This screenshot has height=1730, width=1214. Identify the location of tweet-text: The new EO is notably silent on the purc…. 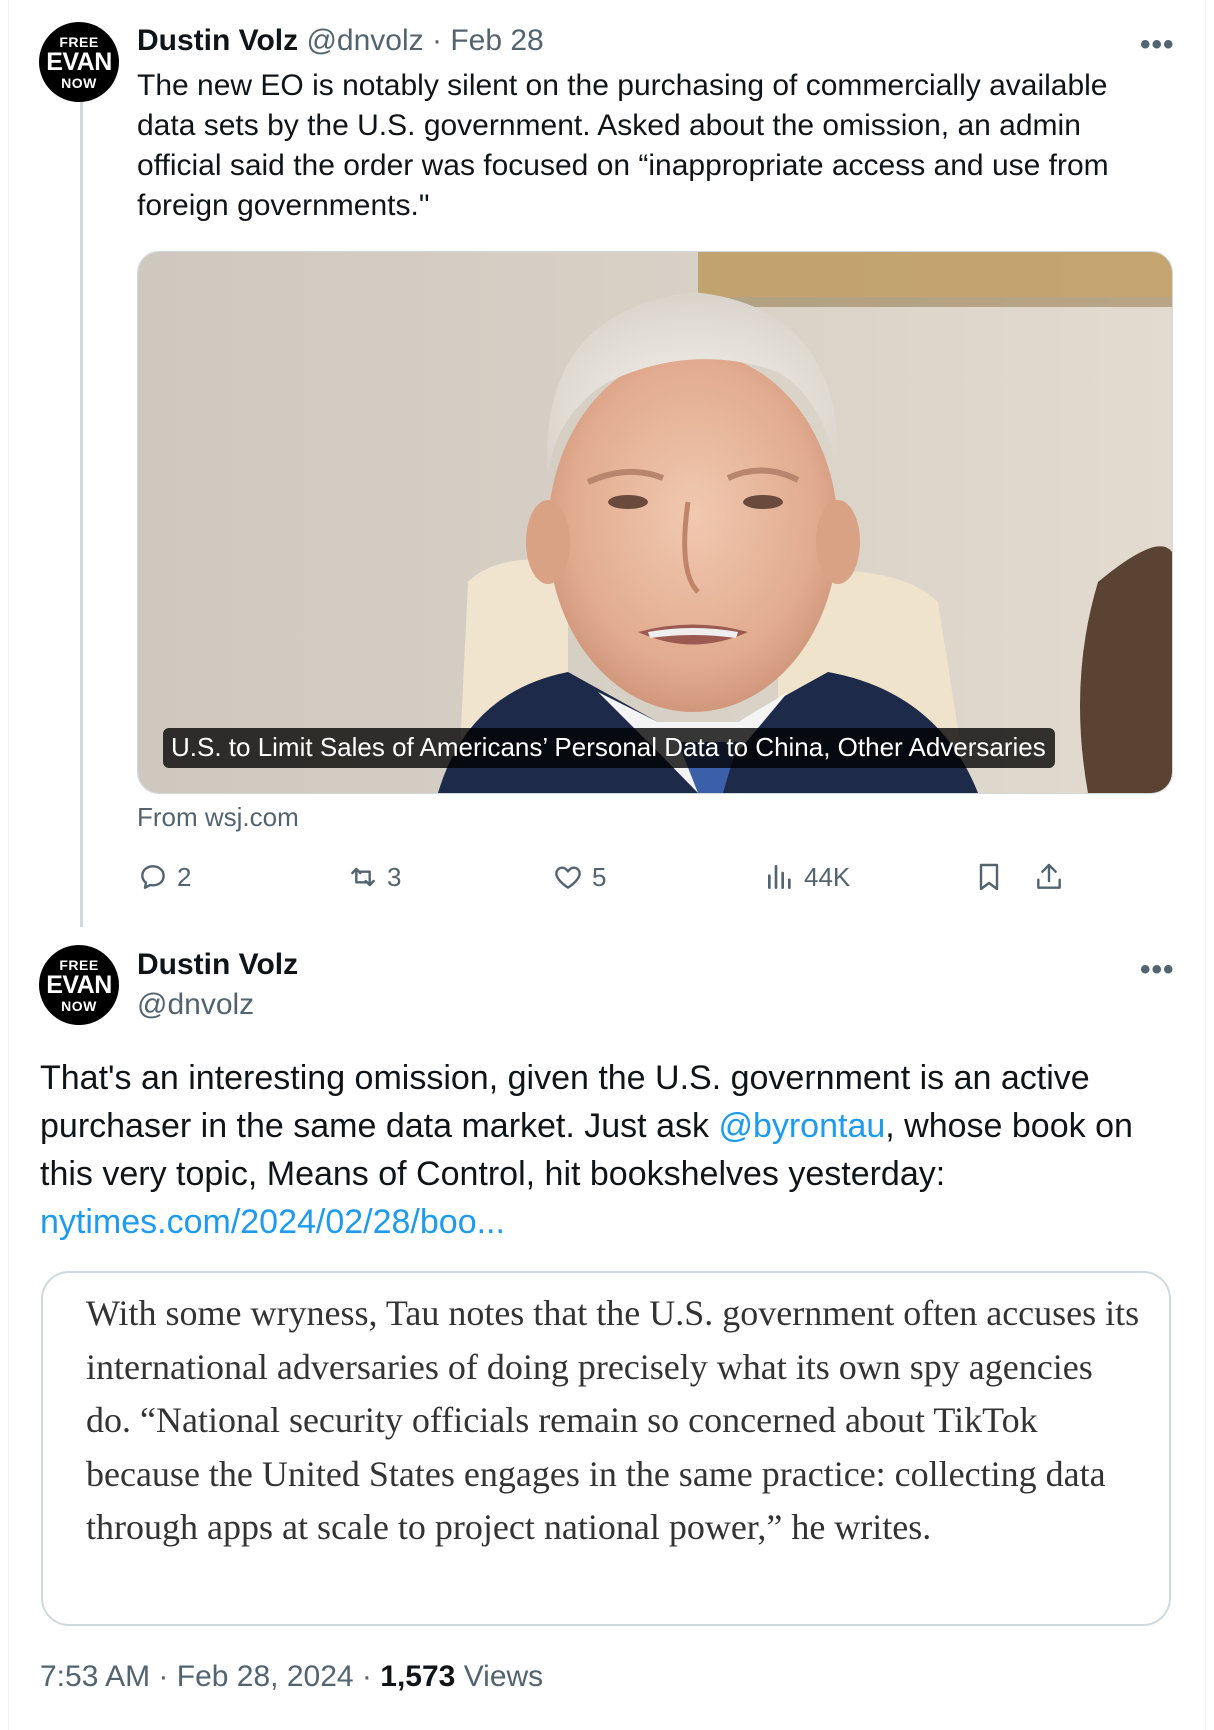
(623, 145).